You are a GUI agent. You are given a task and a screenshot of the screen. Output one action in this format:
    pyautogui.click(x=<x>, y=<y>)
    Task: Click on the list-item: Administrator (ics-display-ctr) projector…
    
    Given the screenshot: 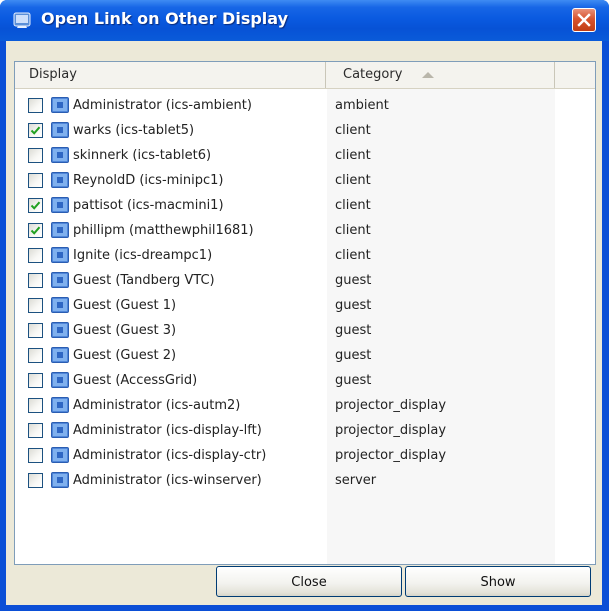 What is the action you would take?
    pyautogui.click(x=305, y=456)
    